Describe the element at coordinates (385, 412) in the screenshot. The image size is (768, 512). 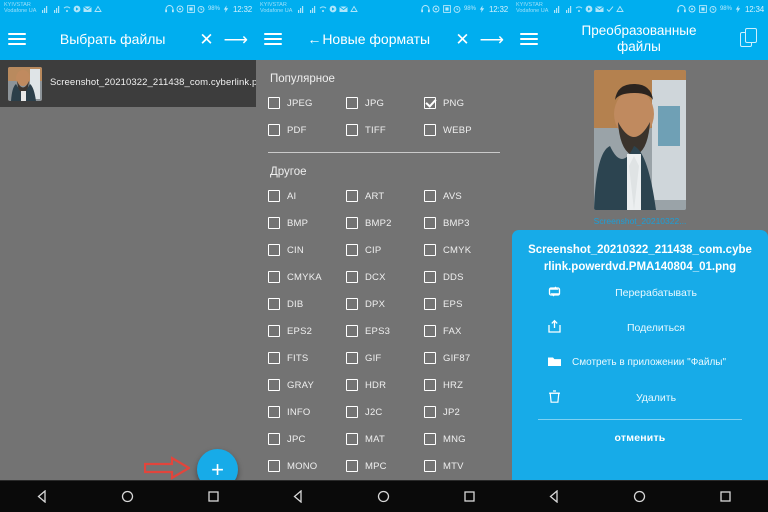
I see `format-checkbox-j2c: J2C` at that location.